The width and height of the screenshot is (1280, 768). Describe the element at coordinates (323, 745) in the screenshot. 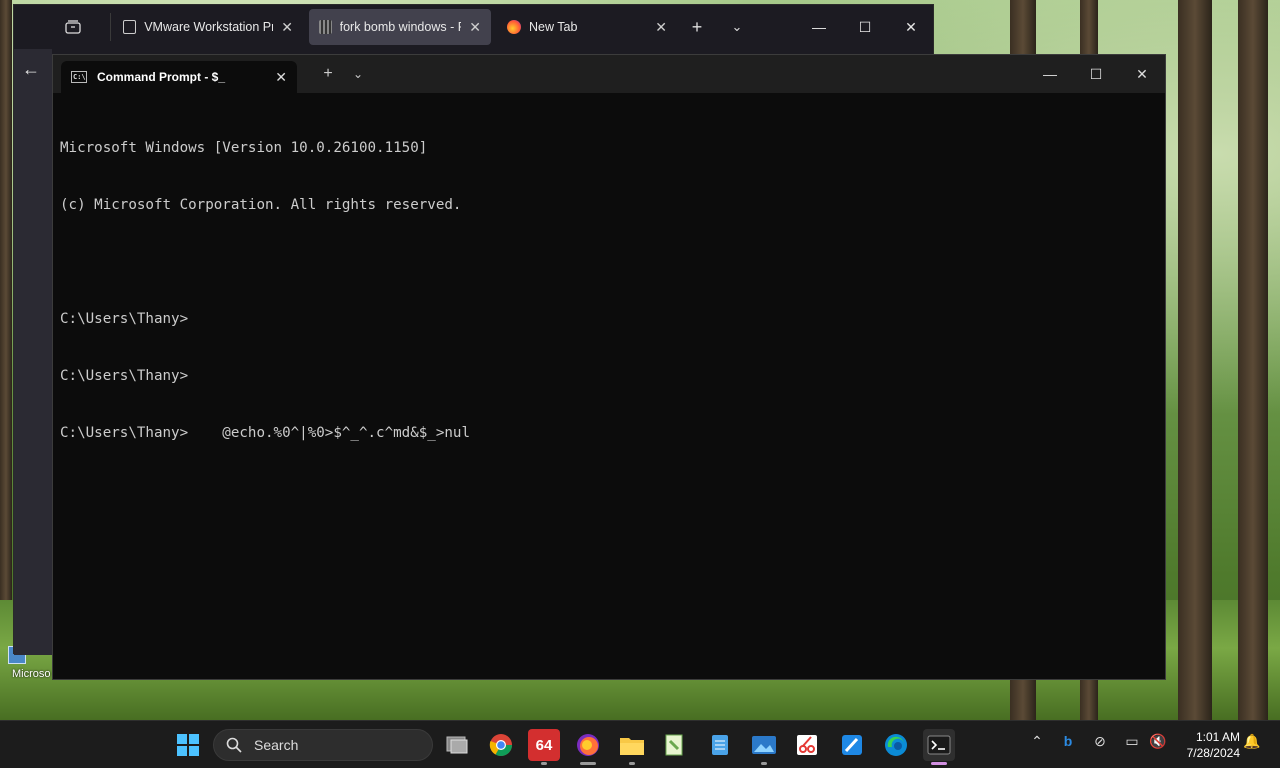

I see `taskbar-search: Search` at that location.